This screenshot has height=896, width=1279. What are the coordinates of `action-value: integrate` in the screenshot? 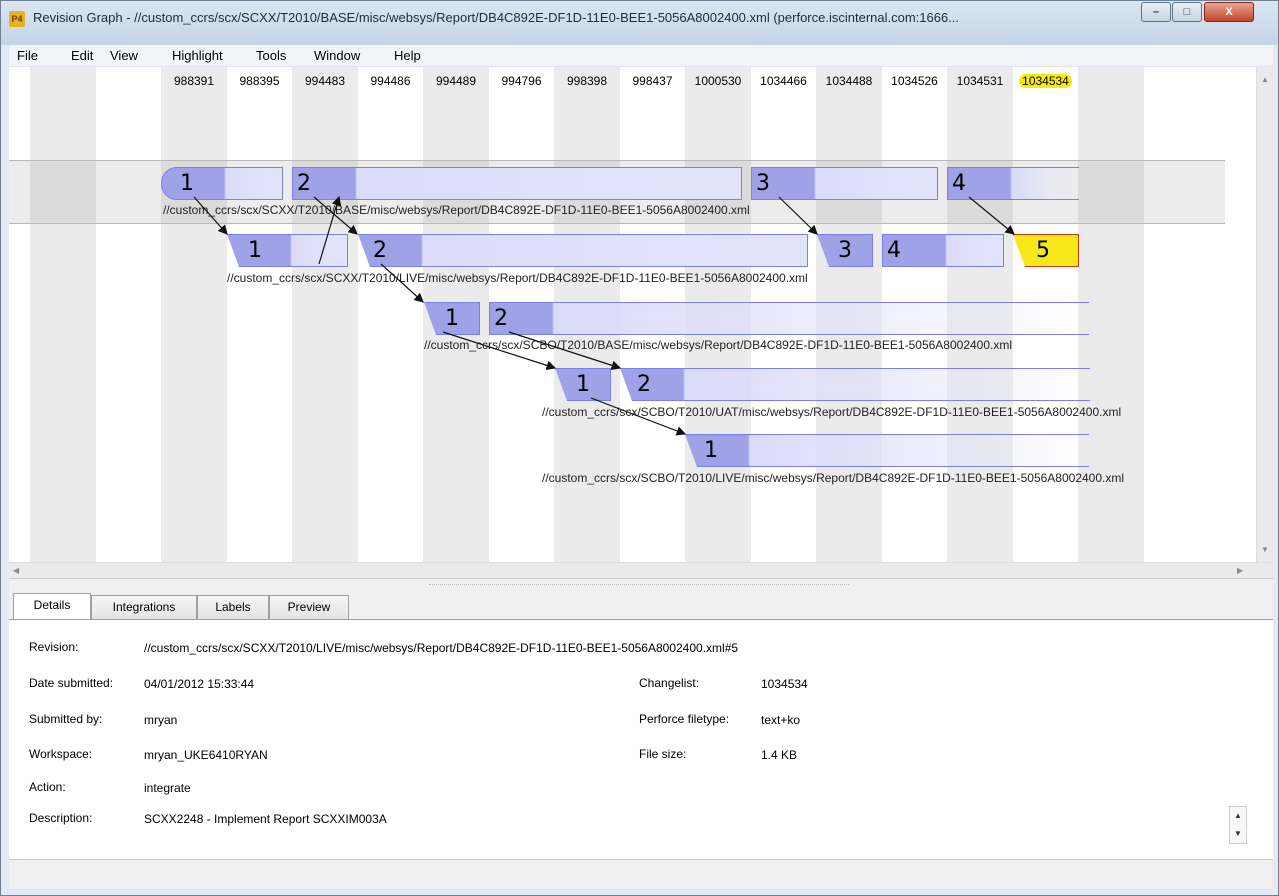 It's located at (167, 788).